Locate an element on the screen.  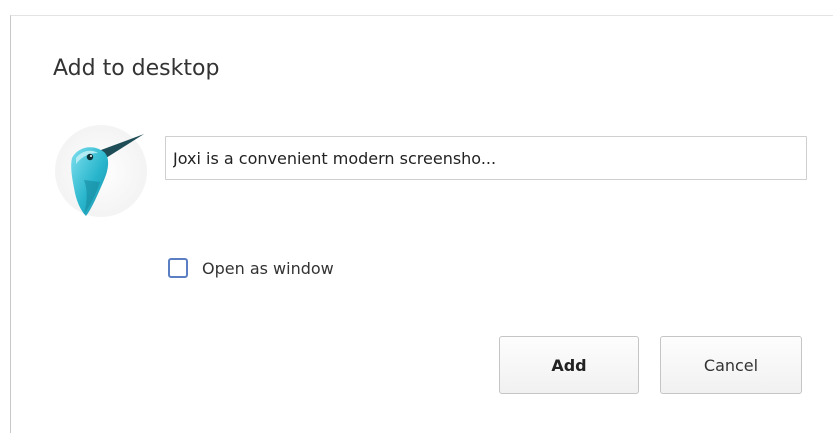
app-name-input is located at coordinates (486, 158).